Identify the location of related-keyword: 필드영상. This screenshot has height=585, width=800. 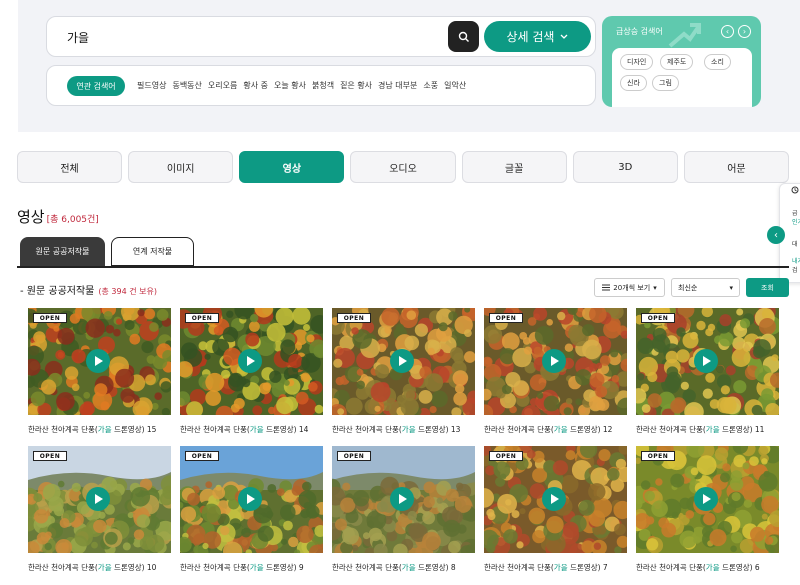
(151, 85).